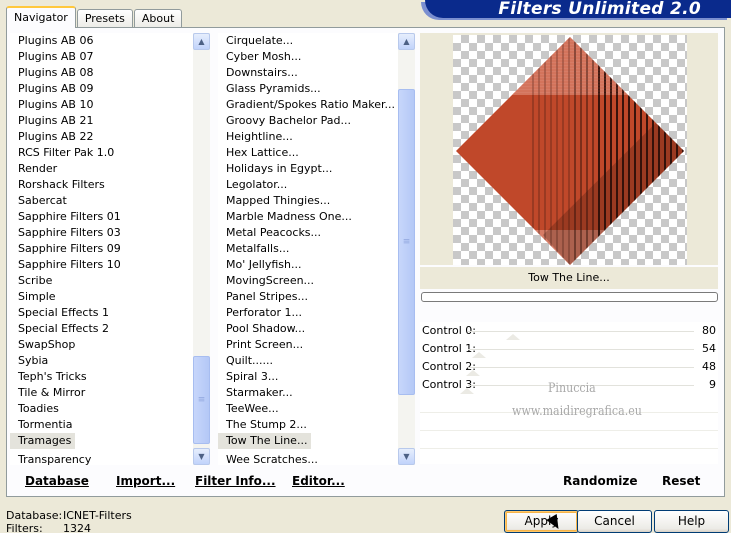  Describe the element at coordinates (43, 441) in the screenshot. I see `list-item-label: Tramages` at that location.